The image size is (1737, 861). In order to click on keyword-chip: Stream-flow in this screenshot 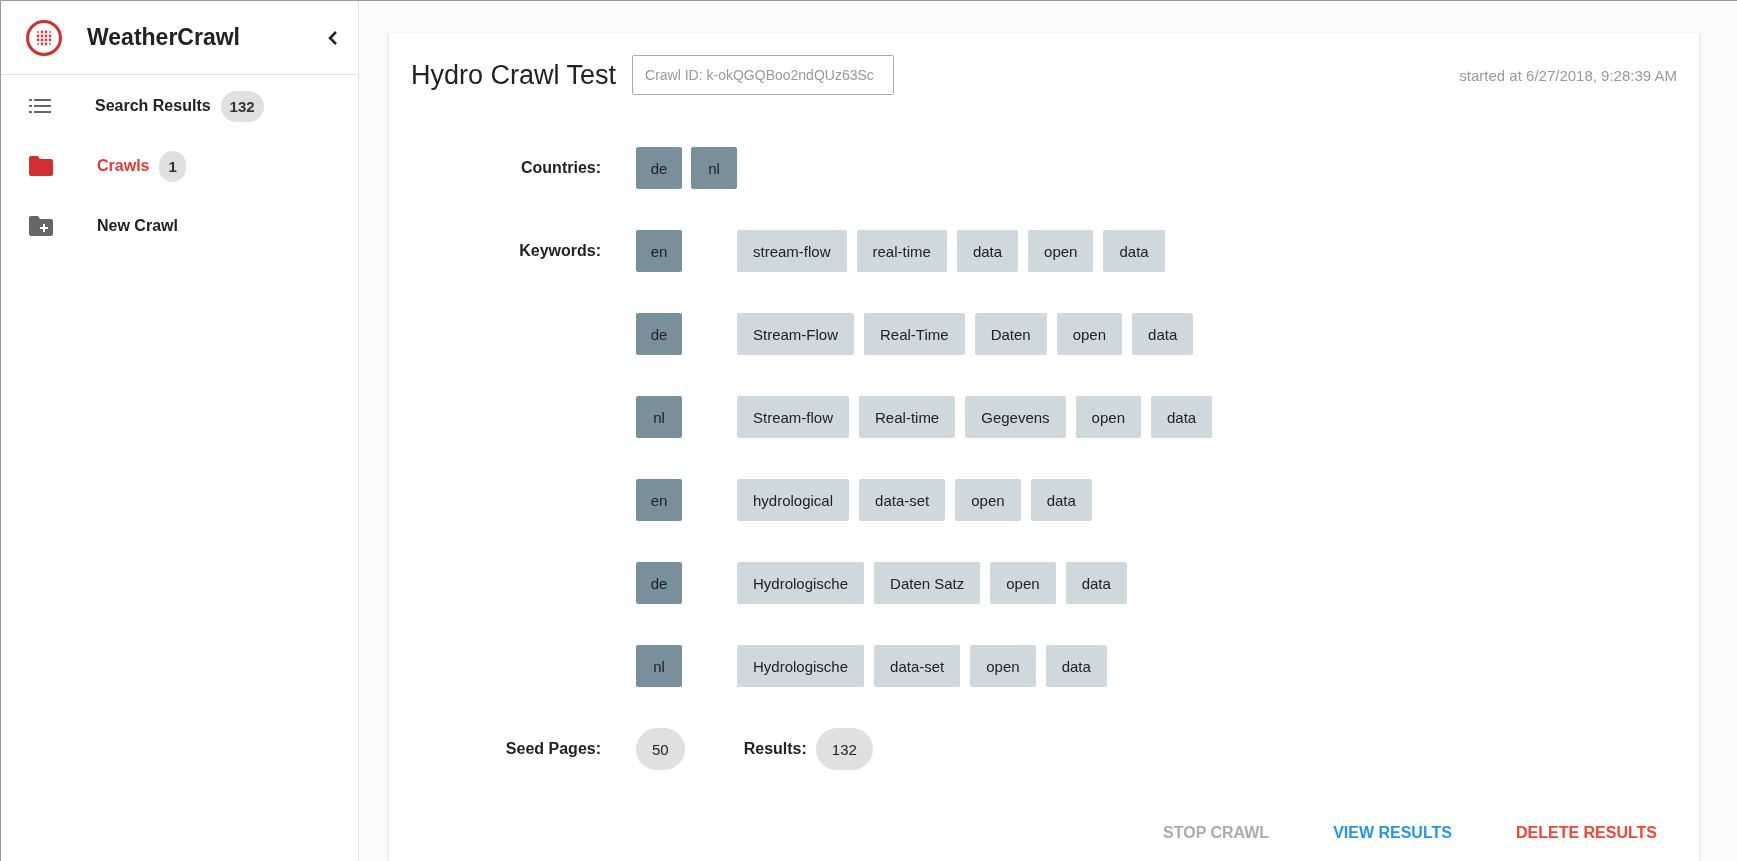, I will do `click(793, 417)`.